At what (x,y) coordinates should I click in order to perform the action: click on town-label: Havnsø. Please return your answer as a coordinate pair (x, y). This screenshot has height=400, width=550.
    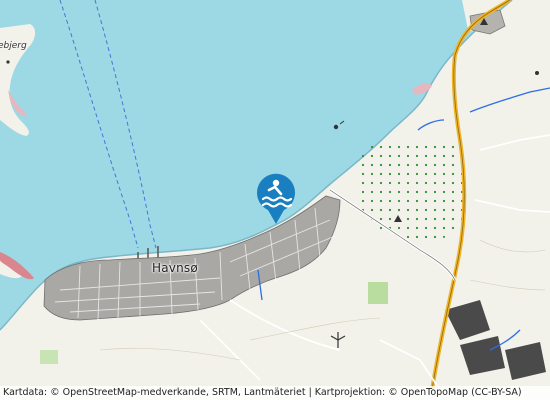
    Looking at the image, I should click on (175, 268).